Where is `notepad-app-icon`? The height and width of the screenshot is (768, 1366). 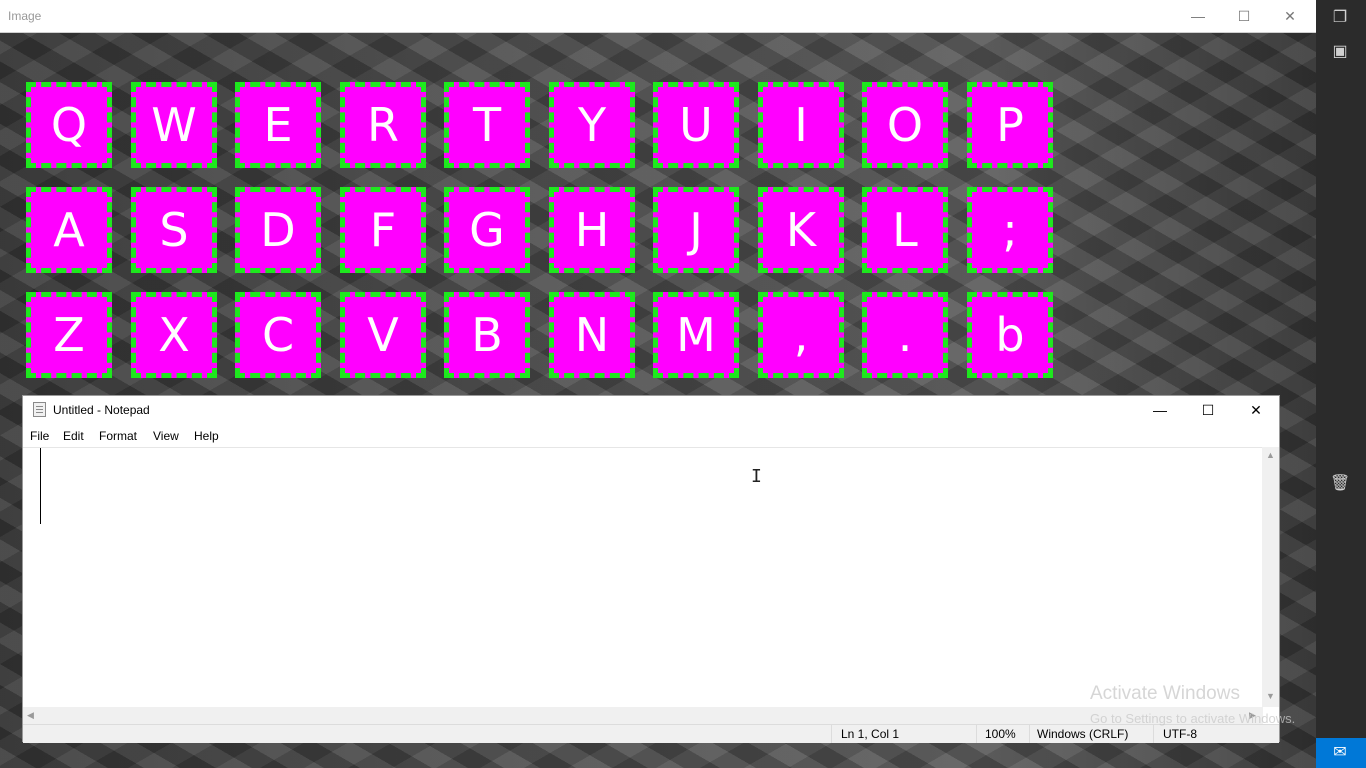 notepad-app-icon is located at coordinates (39, 409).